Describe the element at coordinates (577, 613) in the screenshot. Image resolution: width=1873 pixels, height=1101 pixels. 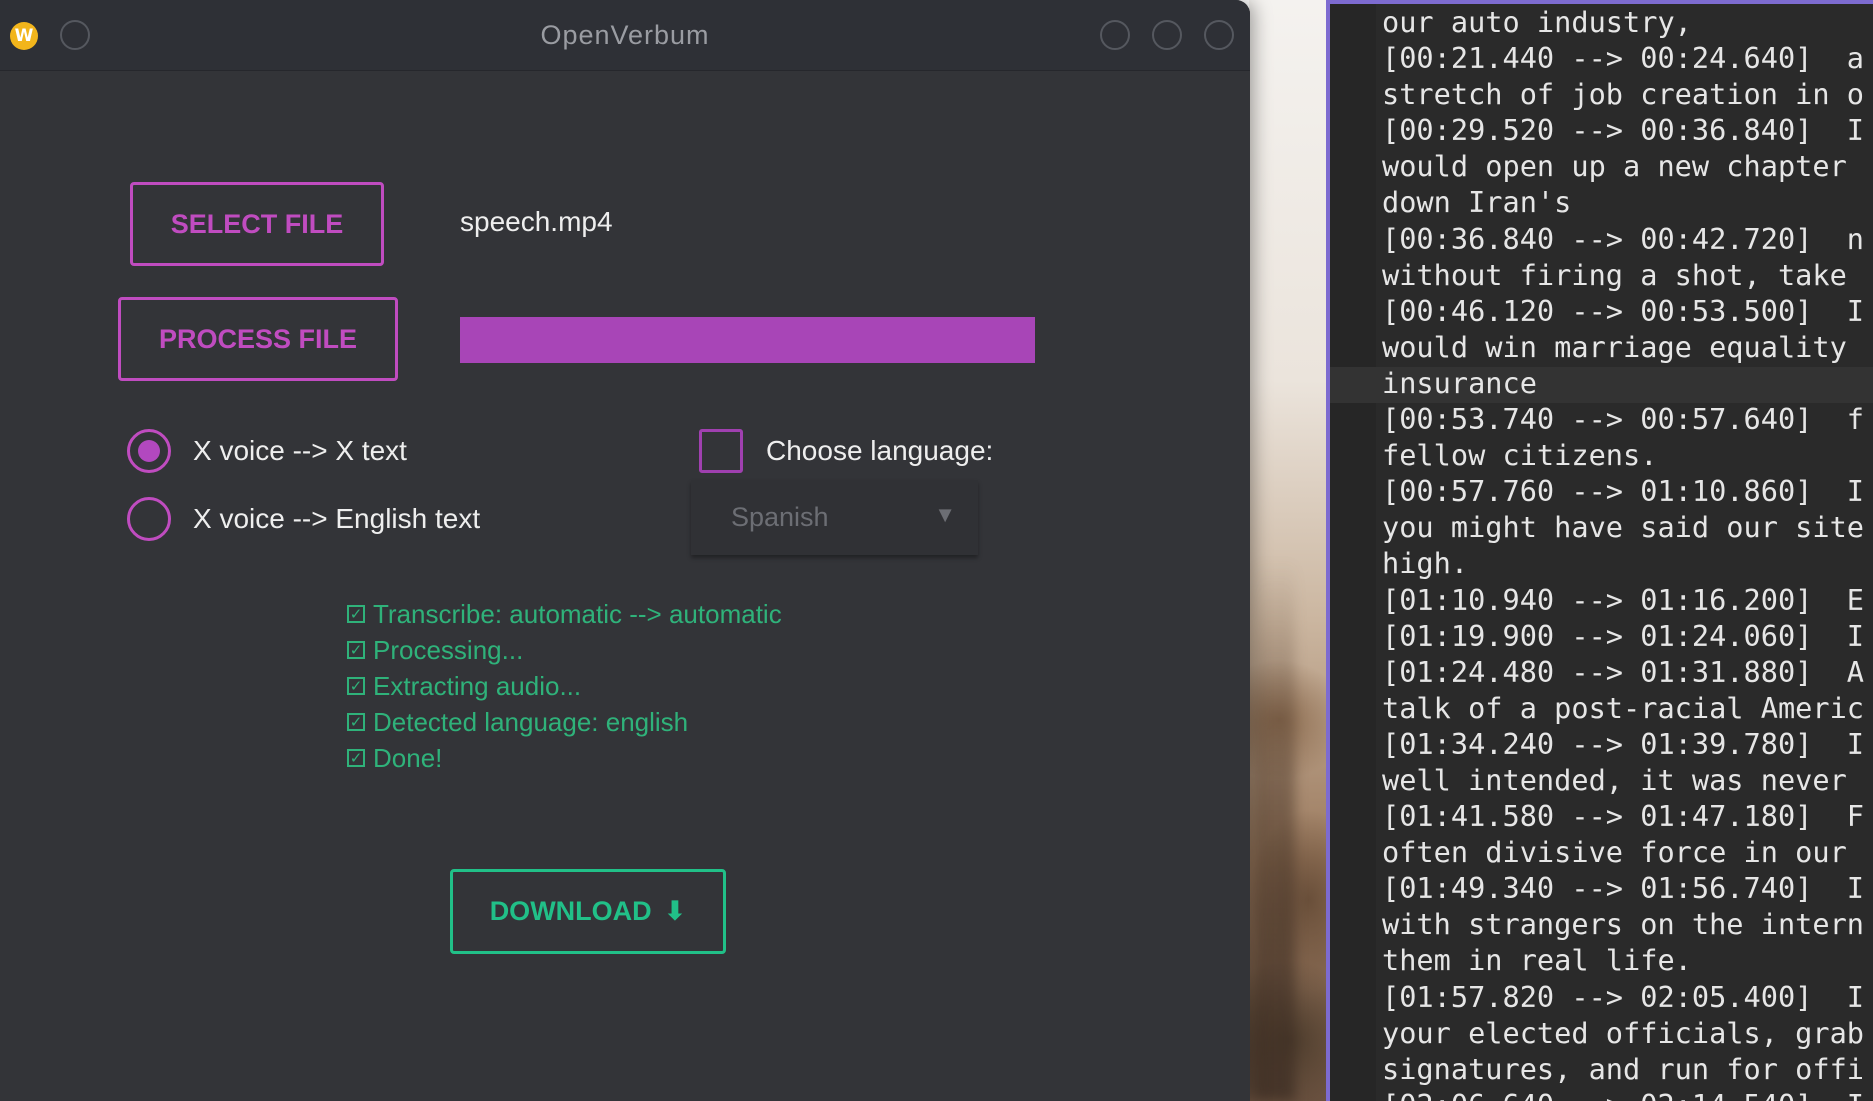
I see `status-text: Transcribe: automatic --> automatic` at that location.